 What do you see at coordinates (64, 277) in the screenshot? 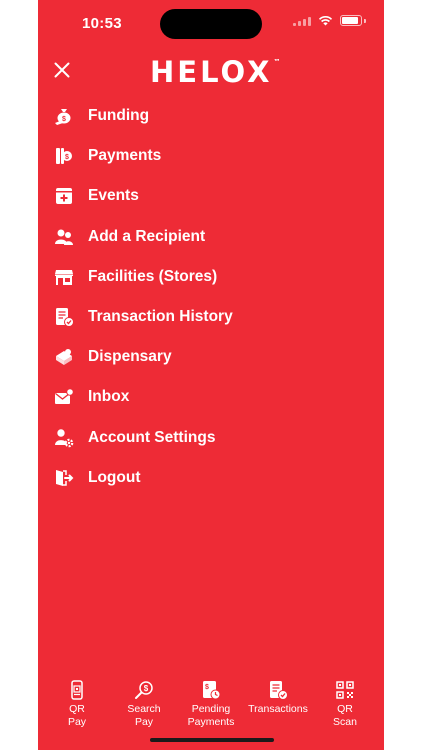
I see `store-icon` at bounding box center [64, 277].